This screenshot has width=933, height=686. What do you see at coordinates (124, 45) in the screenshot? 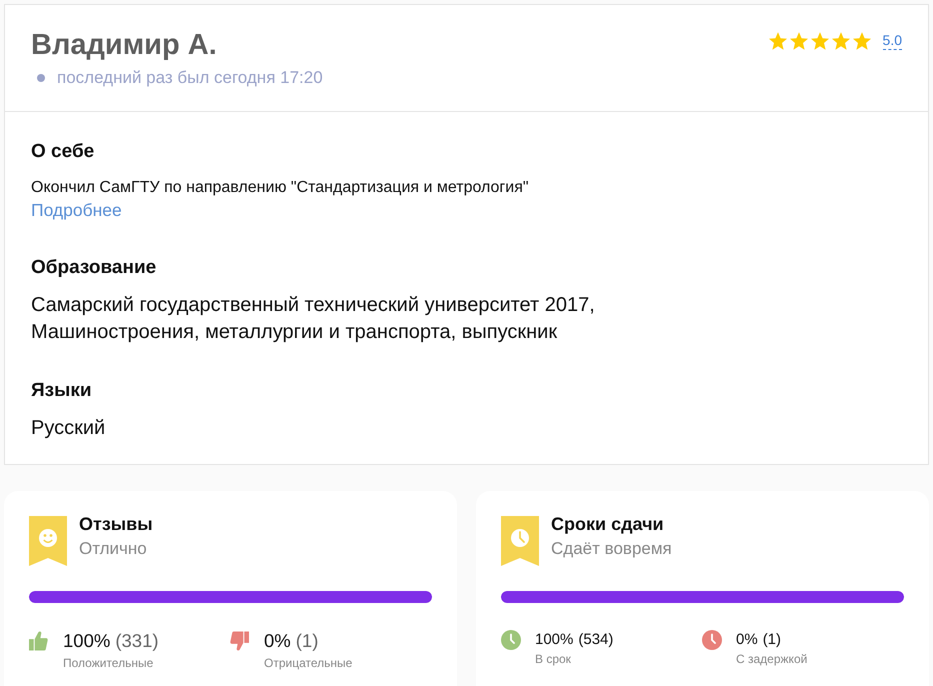
I see `user-name: Владимир А.` at bounding box center [124, 45].